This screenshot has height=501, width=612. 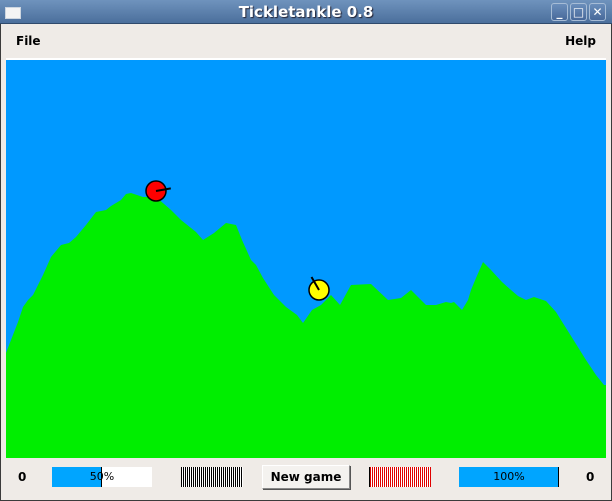 I want to click on left-power-label: 50%, so click(x=102, y=476).